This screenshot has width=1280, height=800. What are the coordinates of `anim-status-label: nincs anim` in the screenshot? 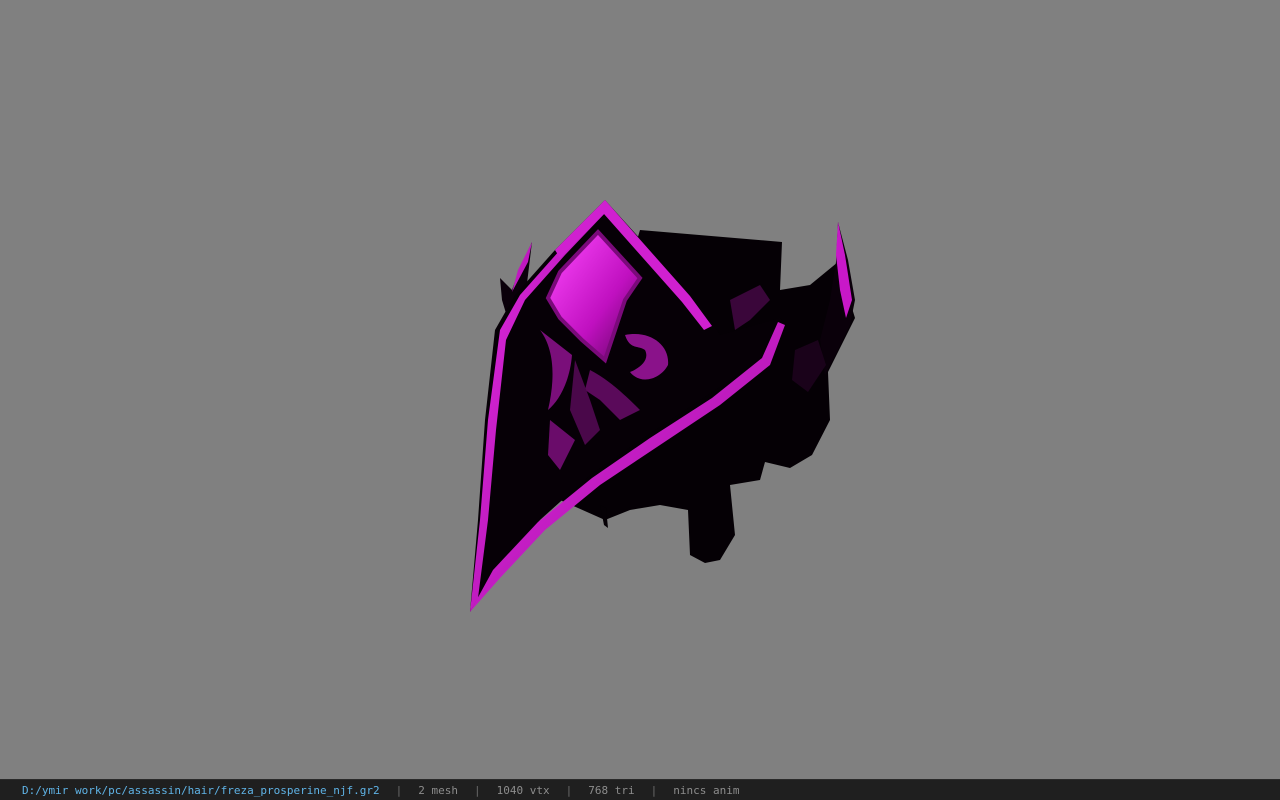 It's located at (706, 790).